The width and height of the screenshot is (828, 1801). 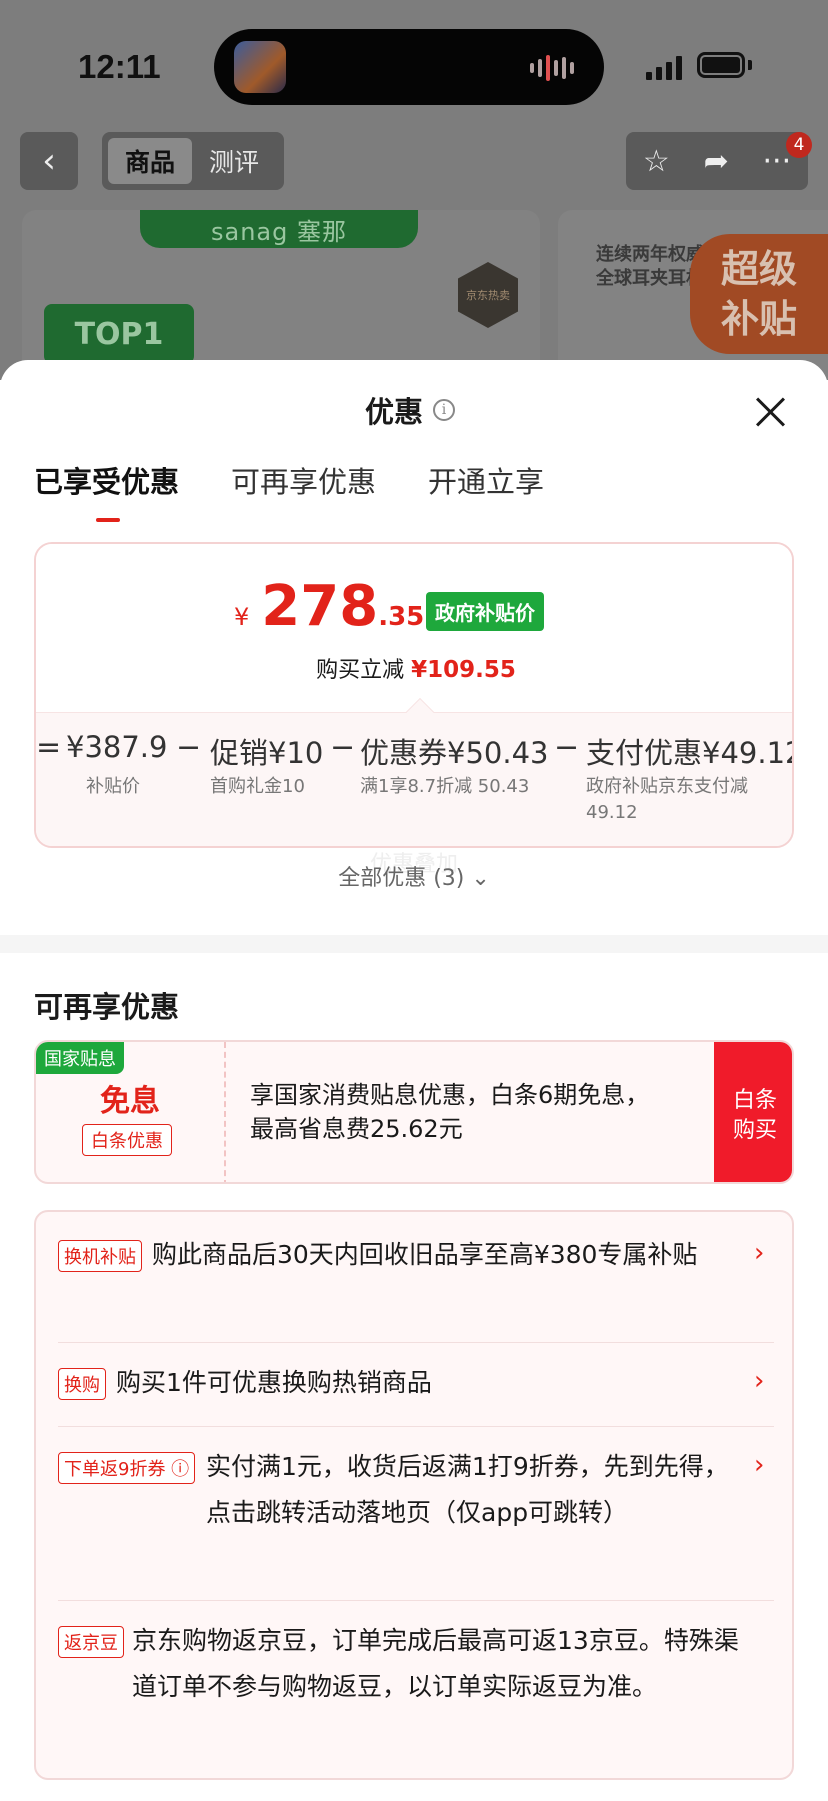 I want to click on certificate-line-2: 全球耳夹耳机, so click(x=650, y=278).